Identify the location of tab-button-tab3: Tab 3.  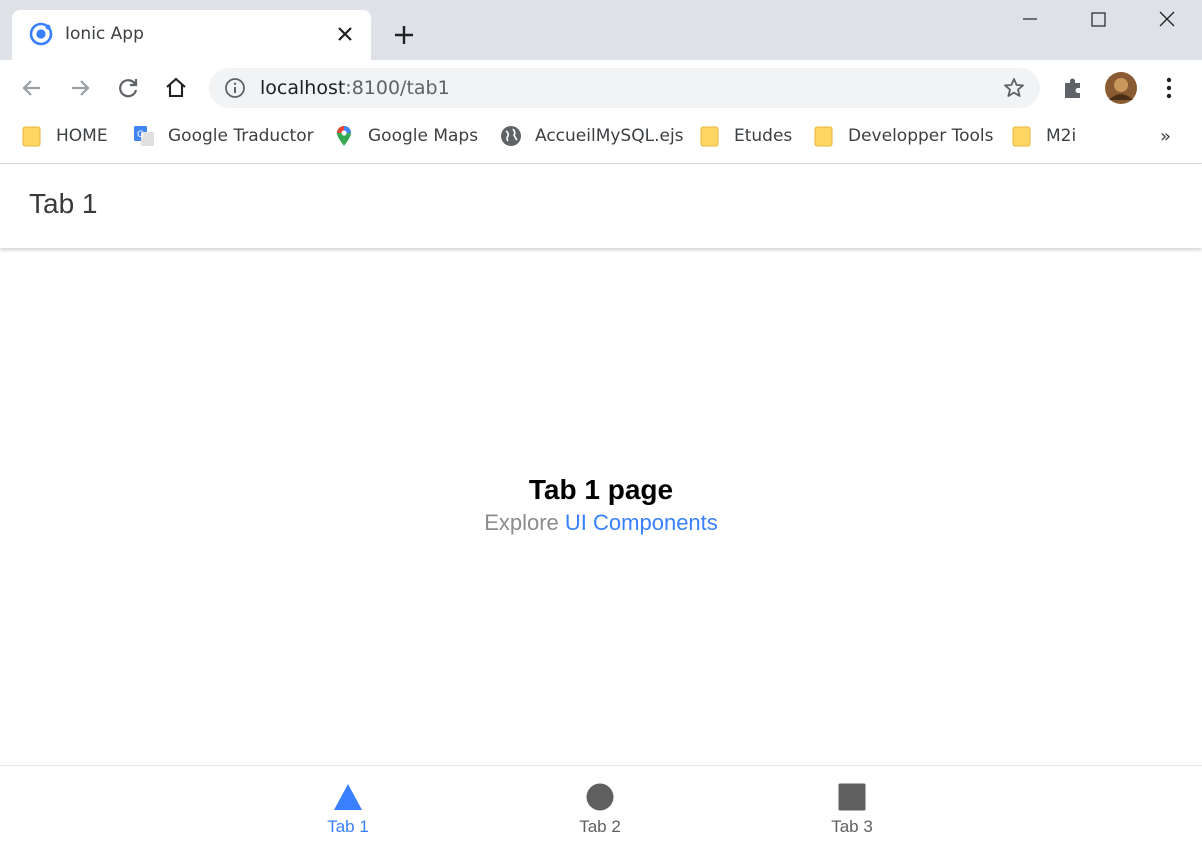
(852, 807).